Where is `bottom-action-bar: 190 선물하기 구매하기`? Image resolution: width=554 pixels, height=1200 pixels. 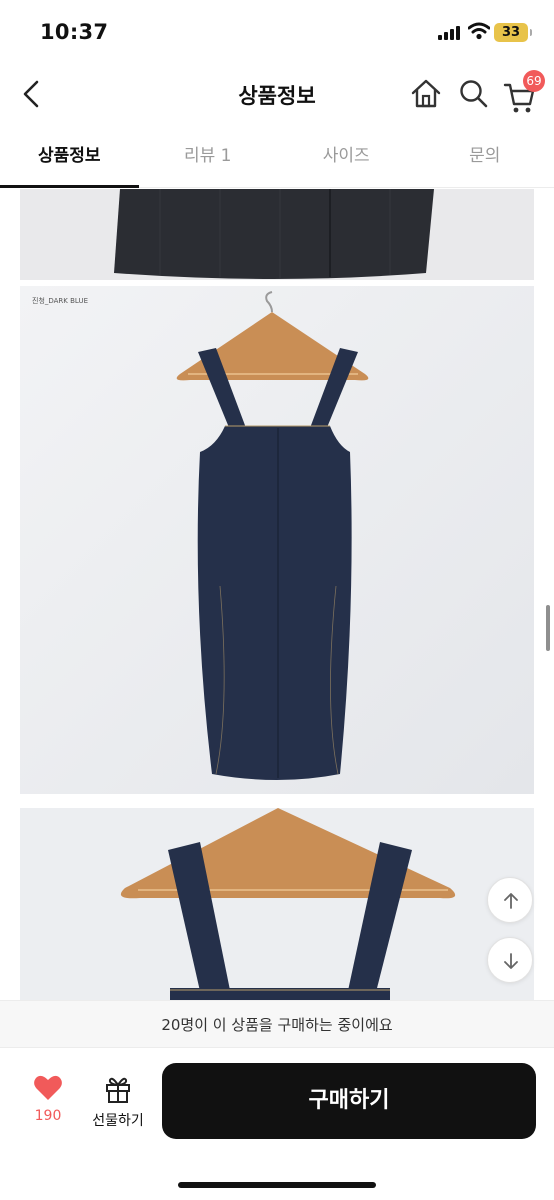 bottom-action-bar: 190 선물하기 구매하기 is located at coordinates (277, 1124).